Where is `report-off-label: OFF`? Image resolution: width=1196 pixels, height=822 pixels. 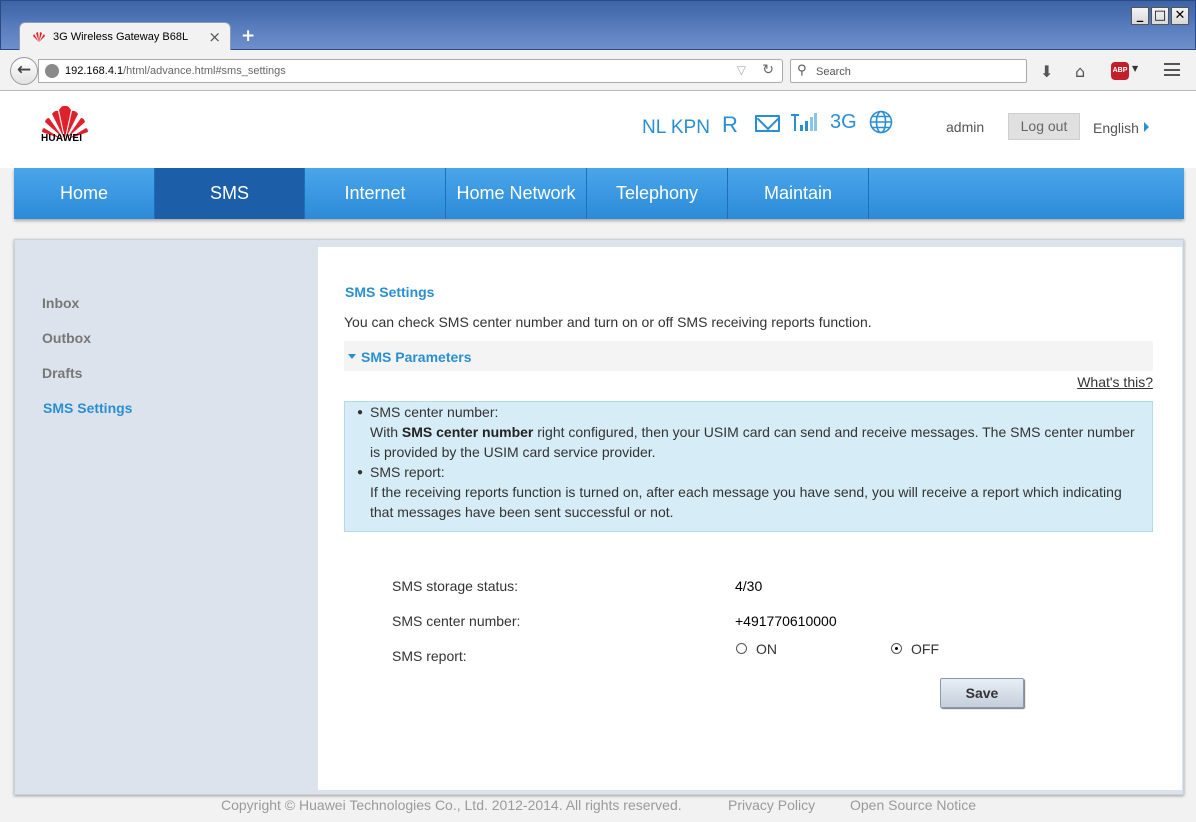
report-off-label: OFF is located at coordinates (925, 649).